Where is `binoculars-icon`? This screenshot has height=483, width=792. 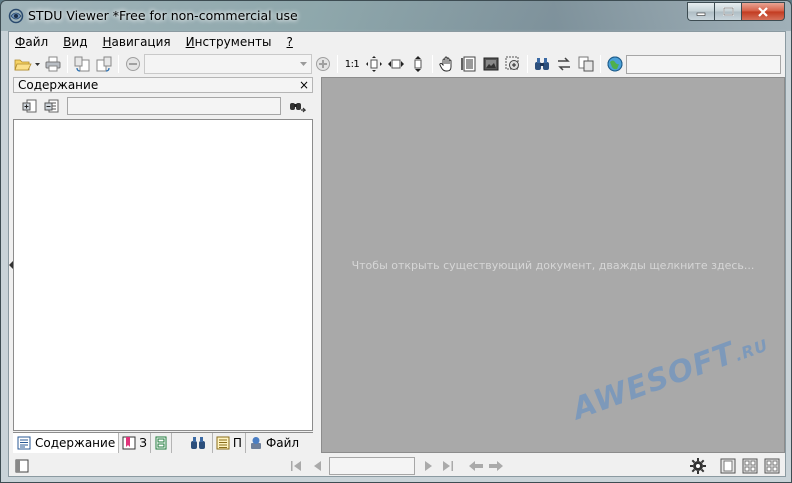 binoculars-icon is located at coordinates (542, 64).